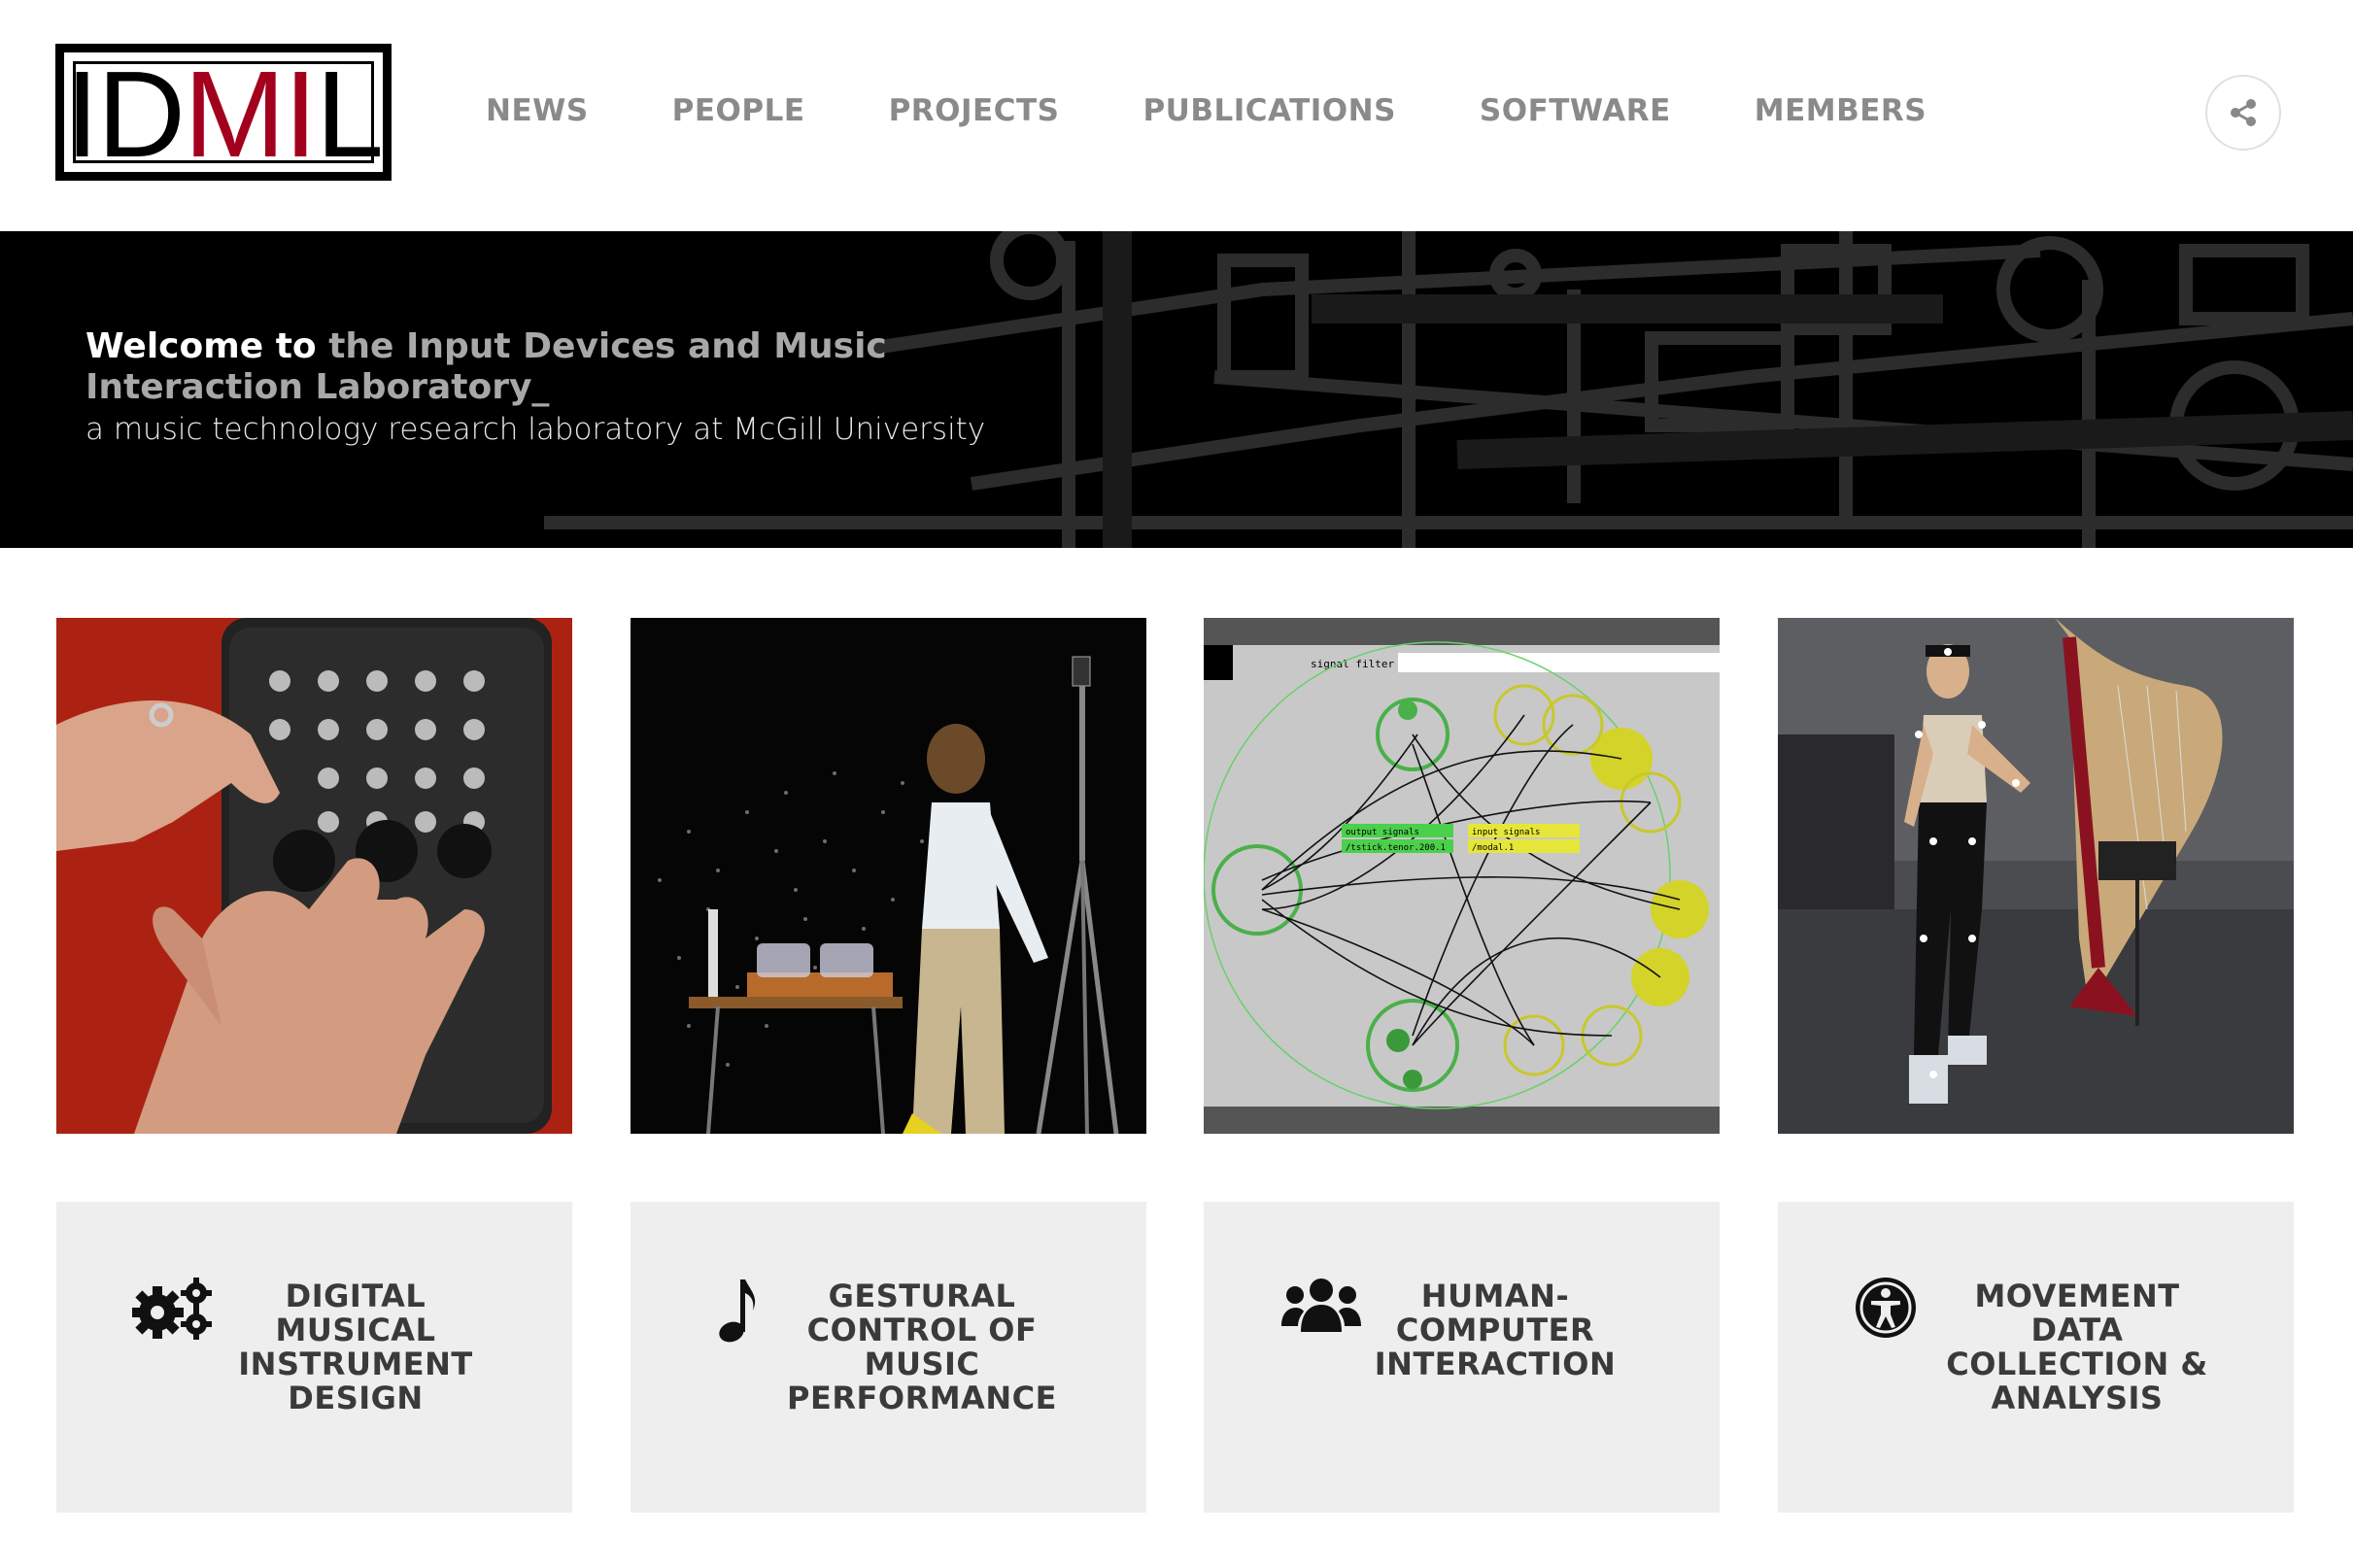 Image resolution: width=2353 pixels, height=1568 pixels. Describe the element at coordinates (1506, 832) in the screenshot. I see `patch-input-label: input signals` at that location.